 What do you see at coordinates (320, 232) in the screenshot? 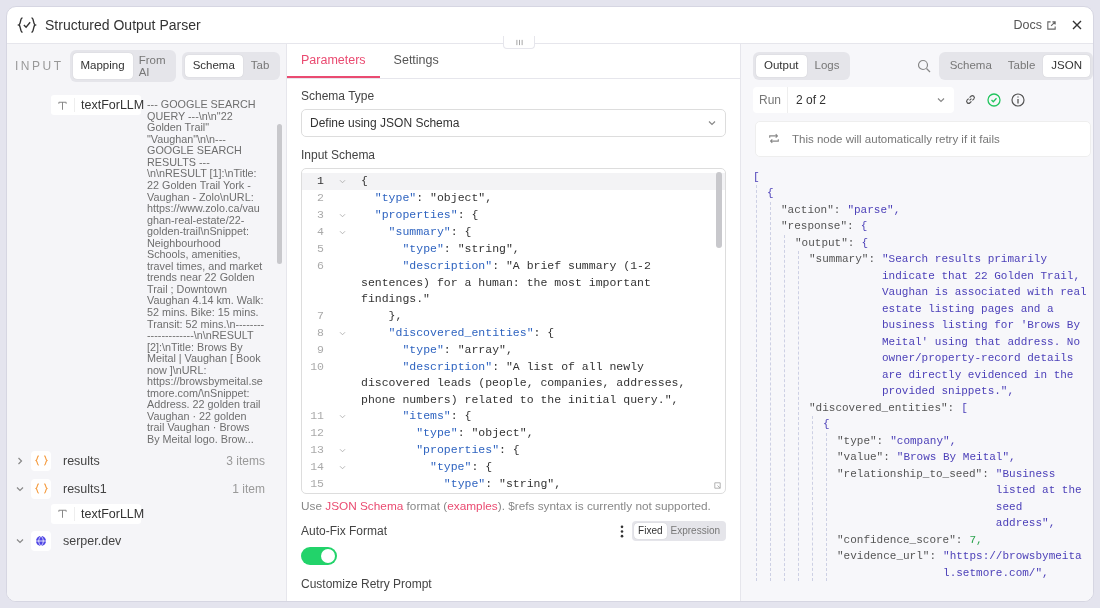
I see `line-number: 4` at bounding box center [320, 232].